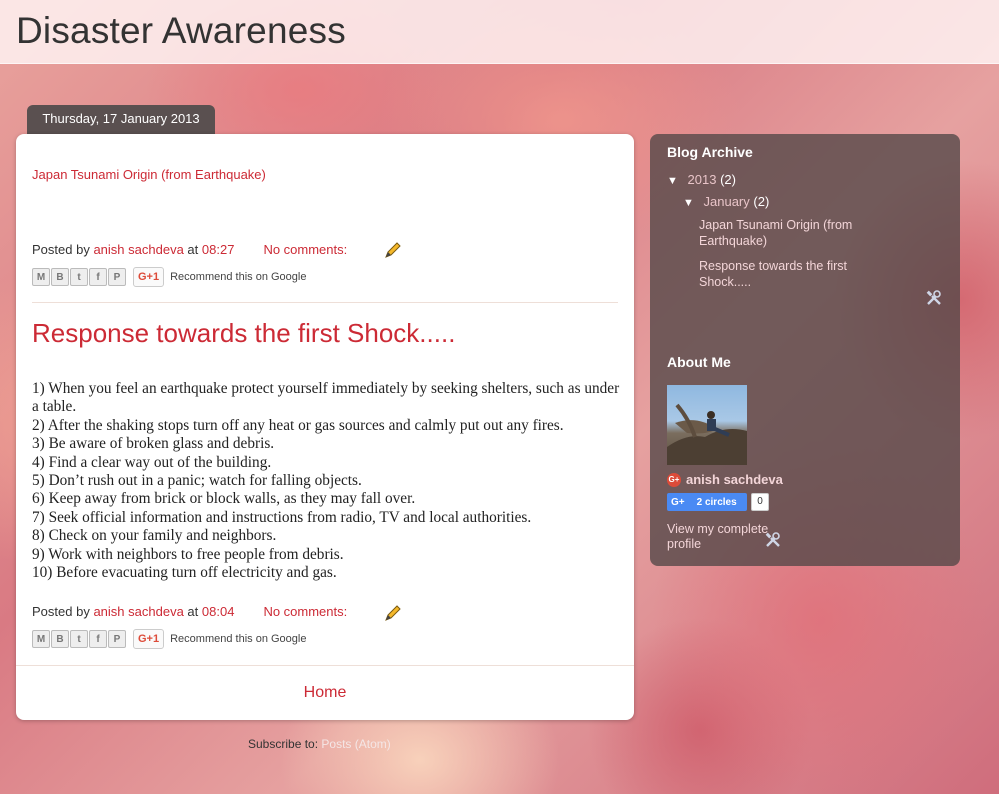 This screenshot has width=999, height=794. I want to click on profile-name-link: anish sachdeva, so click(734, 479).